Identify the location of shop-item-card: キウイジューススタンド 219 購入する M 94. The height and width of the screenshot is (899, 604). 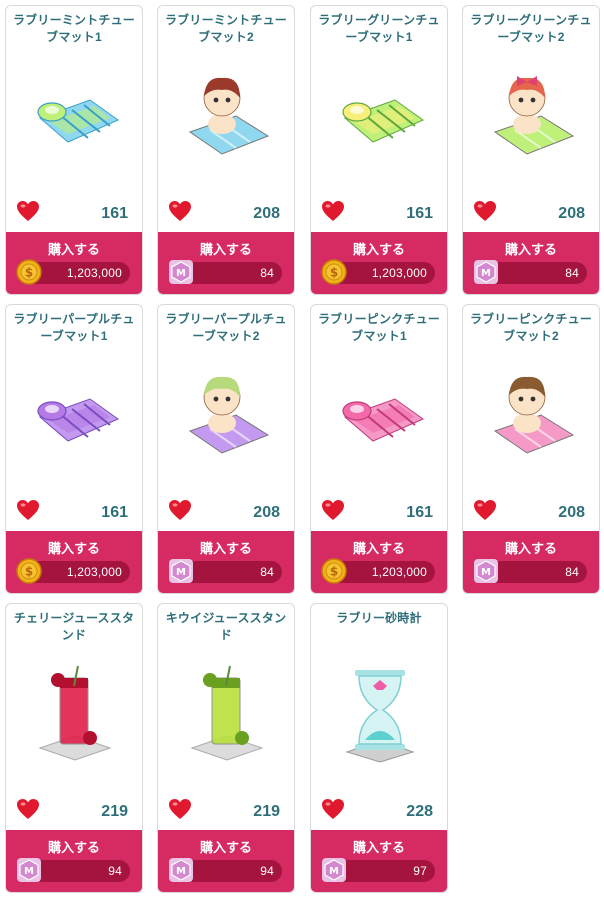
(226, 748).